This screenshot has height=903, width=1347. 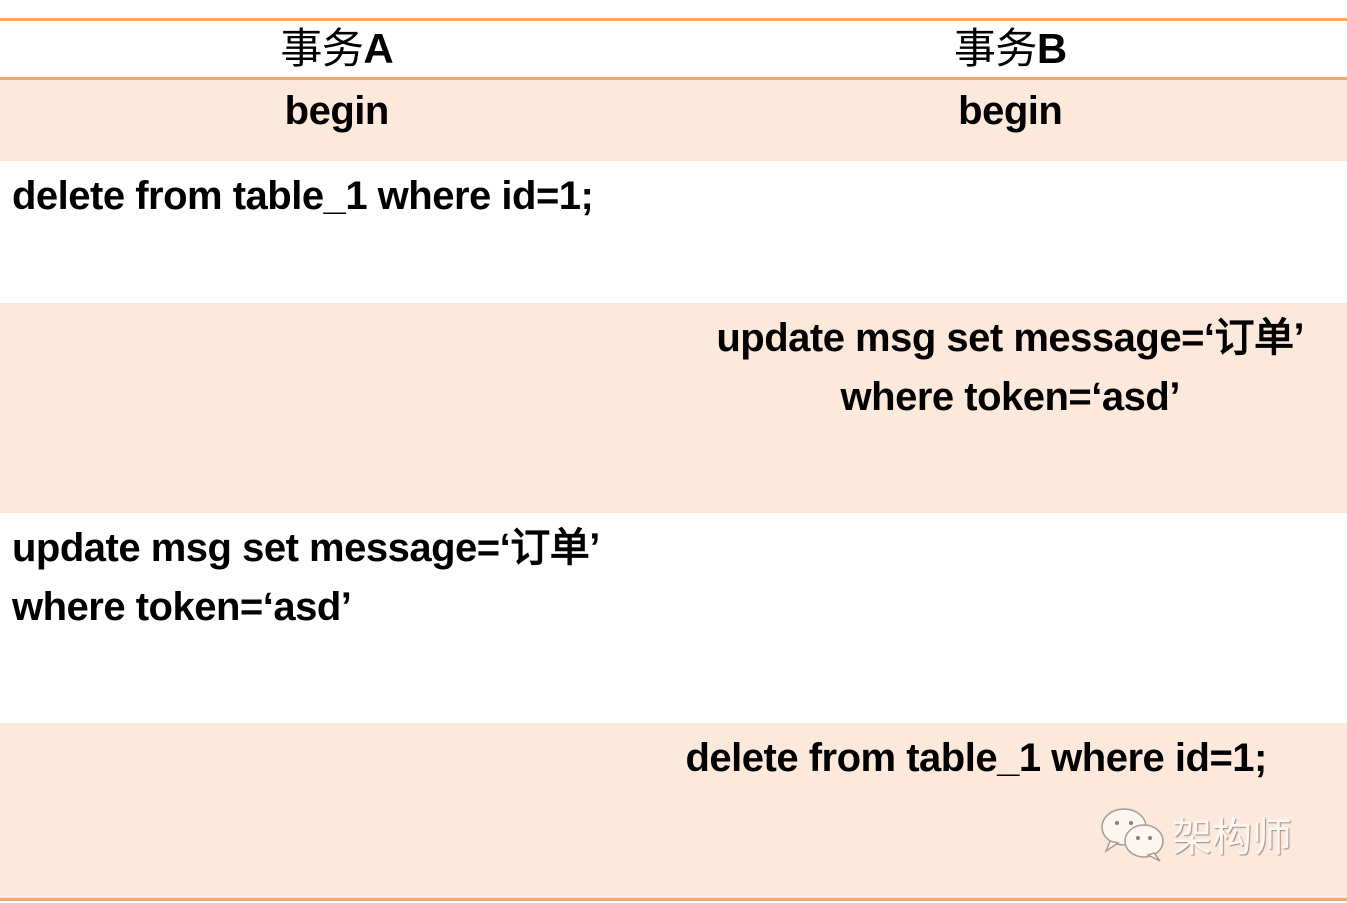 What do you see at coordinates (303, 196) in the screenshot?
I see `cell-a: delete from table_1 where id=1;` at bounding box center [303, 196].